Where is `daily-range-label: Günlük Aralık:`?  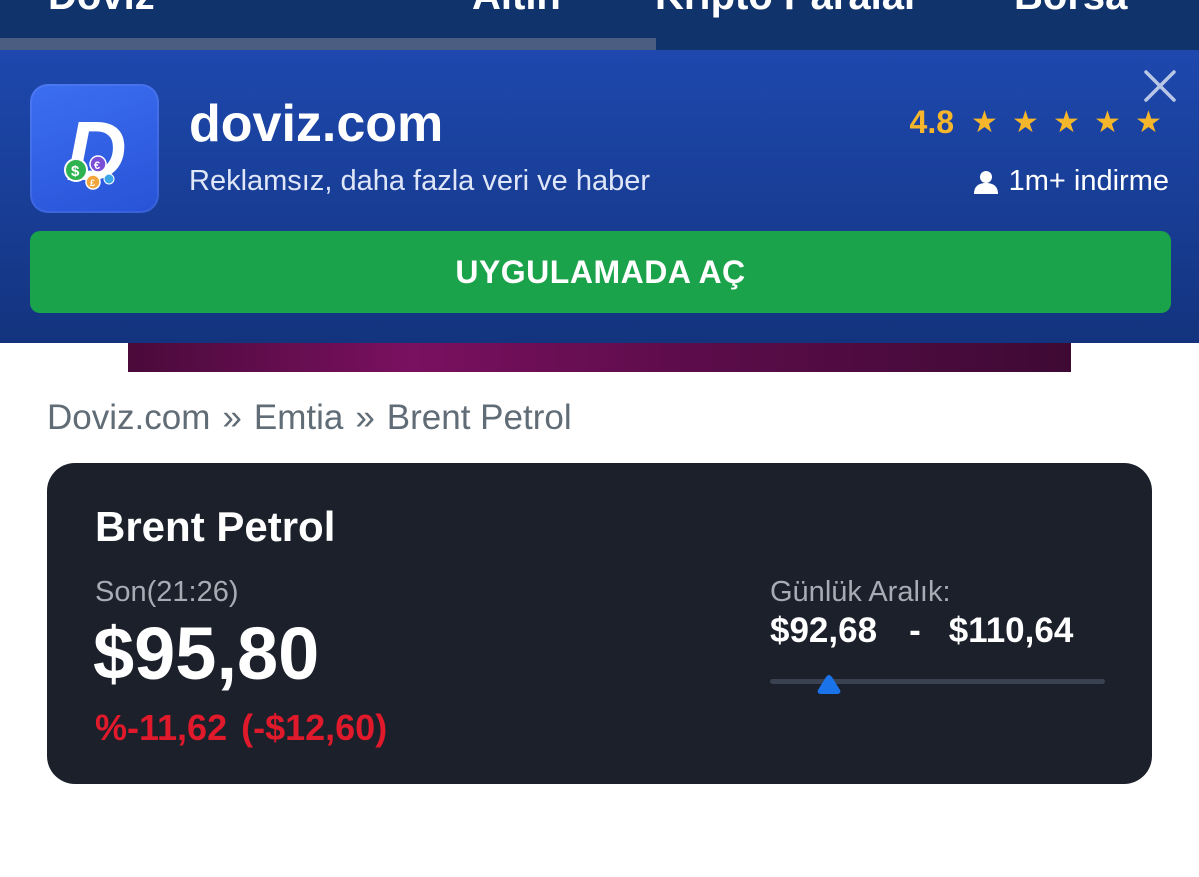
daily-range-label: Günlük Aralık: is located at coordinates (860, 592).